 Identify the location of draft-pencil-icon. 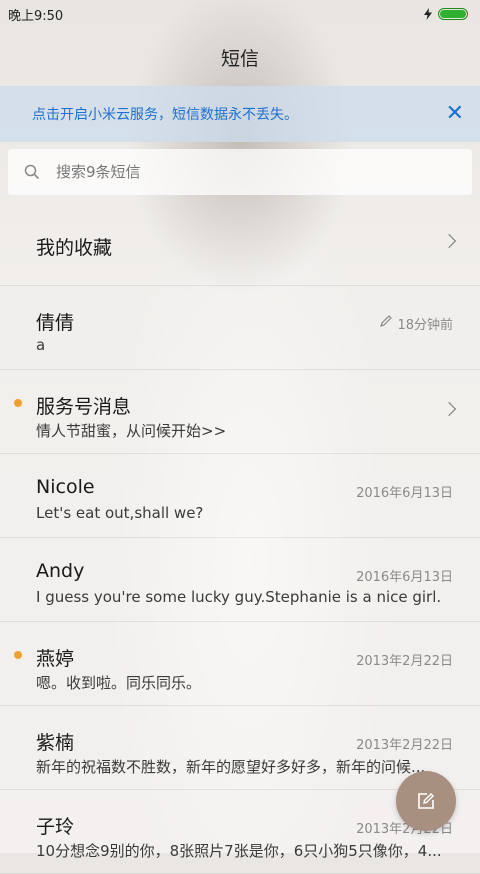
(386, 321).